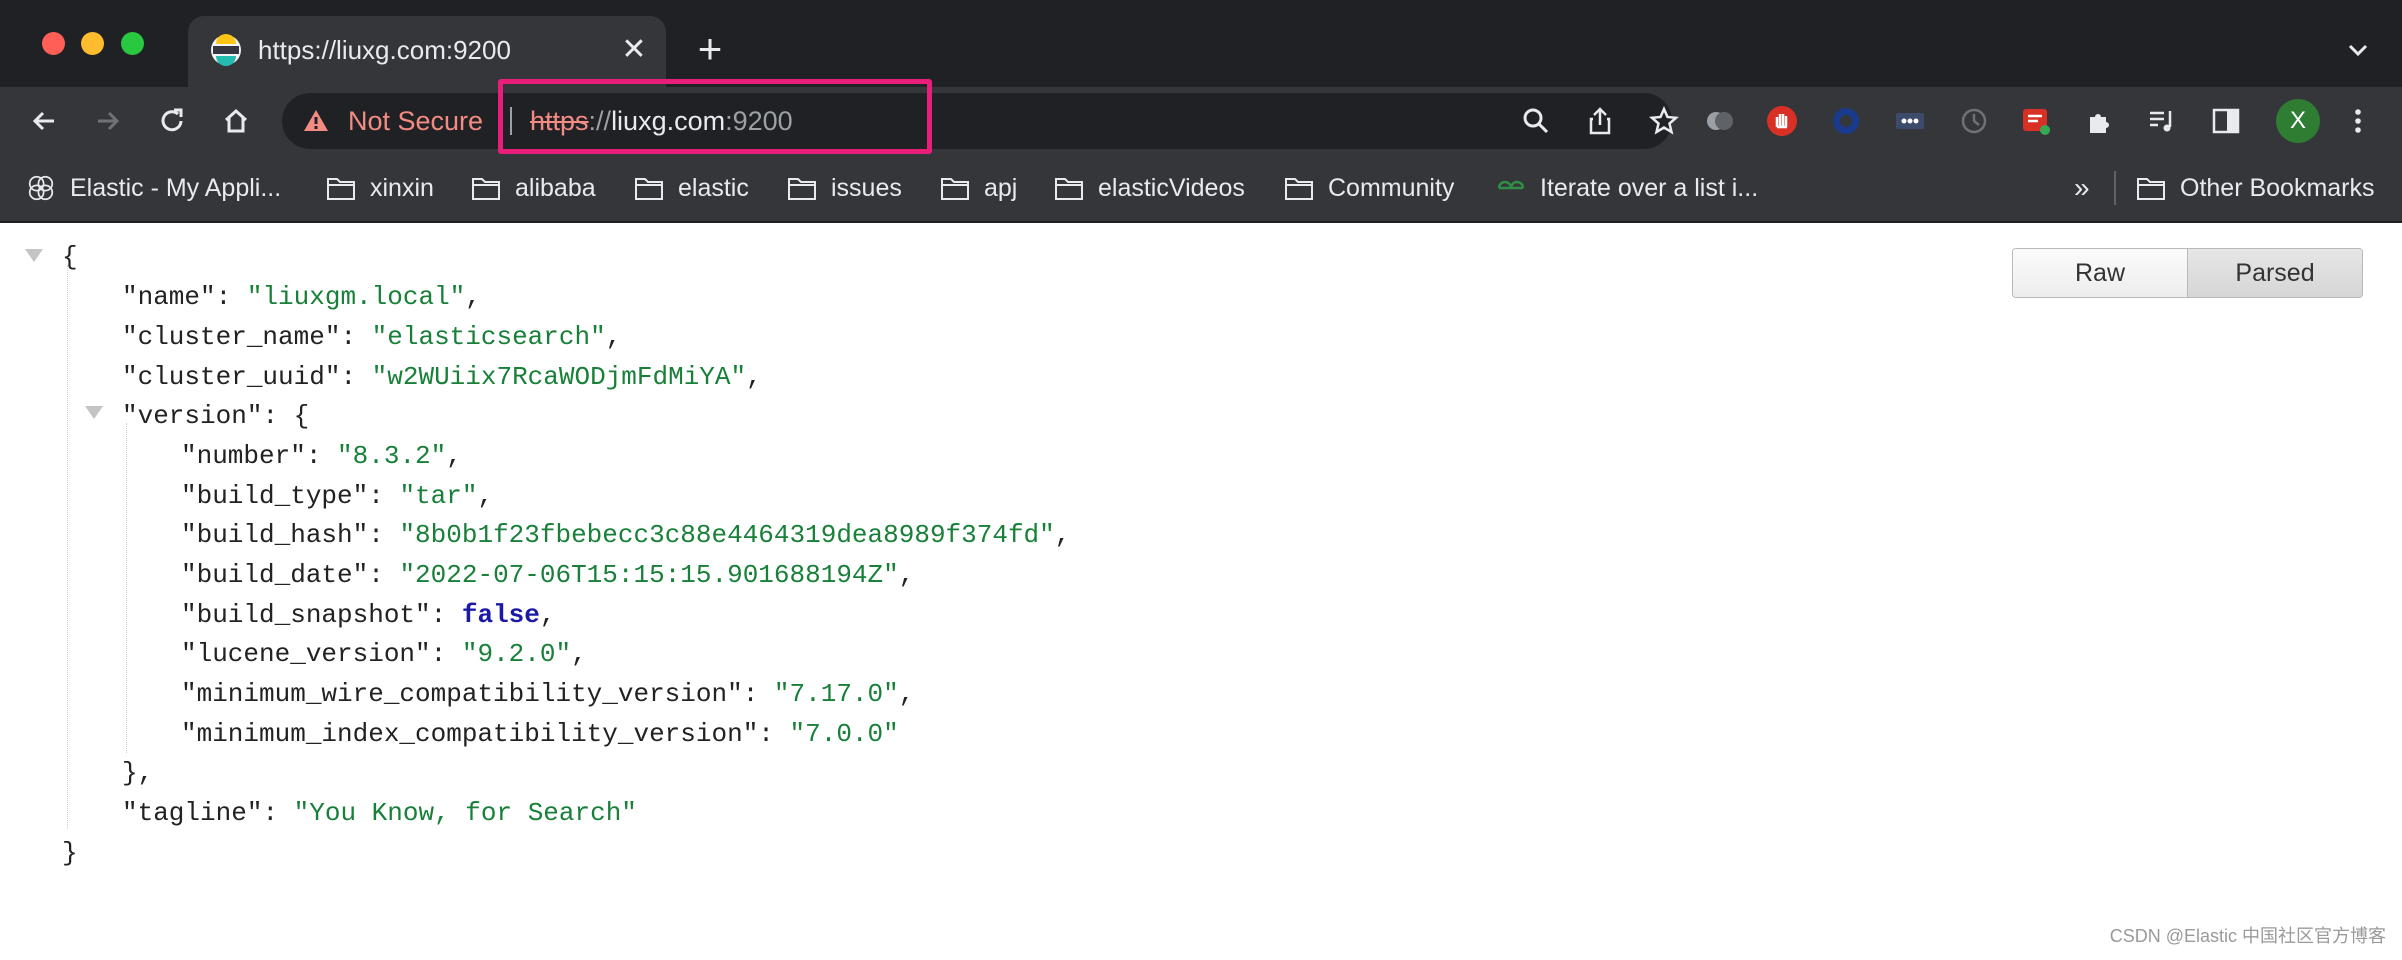 Image resolution: width=2402 pixels, height=960 pixels. I want to click on bookmark-folder-xinxin: xinxin, so click(380, 188).